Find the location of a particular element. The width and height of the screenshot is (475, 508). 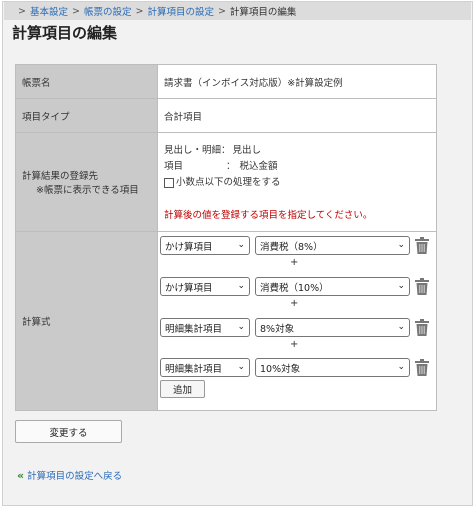

destination-sublabel: ※帳票に表示できる項目 is located at coordinates (87, 190).